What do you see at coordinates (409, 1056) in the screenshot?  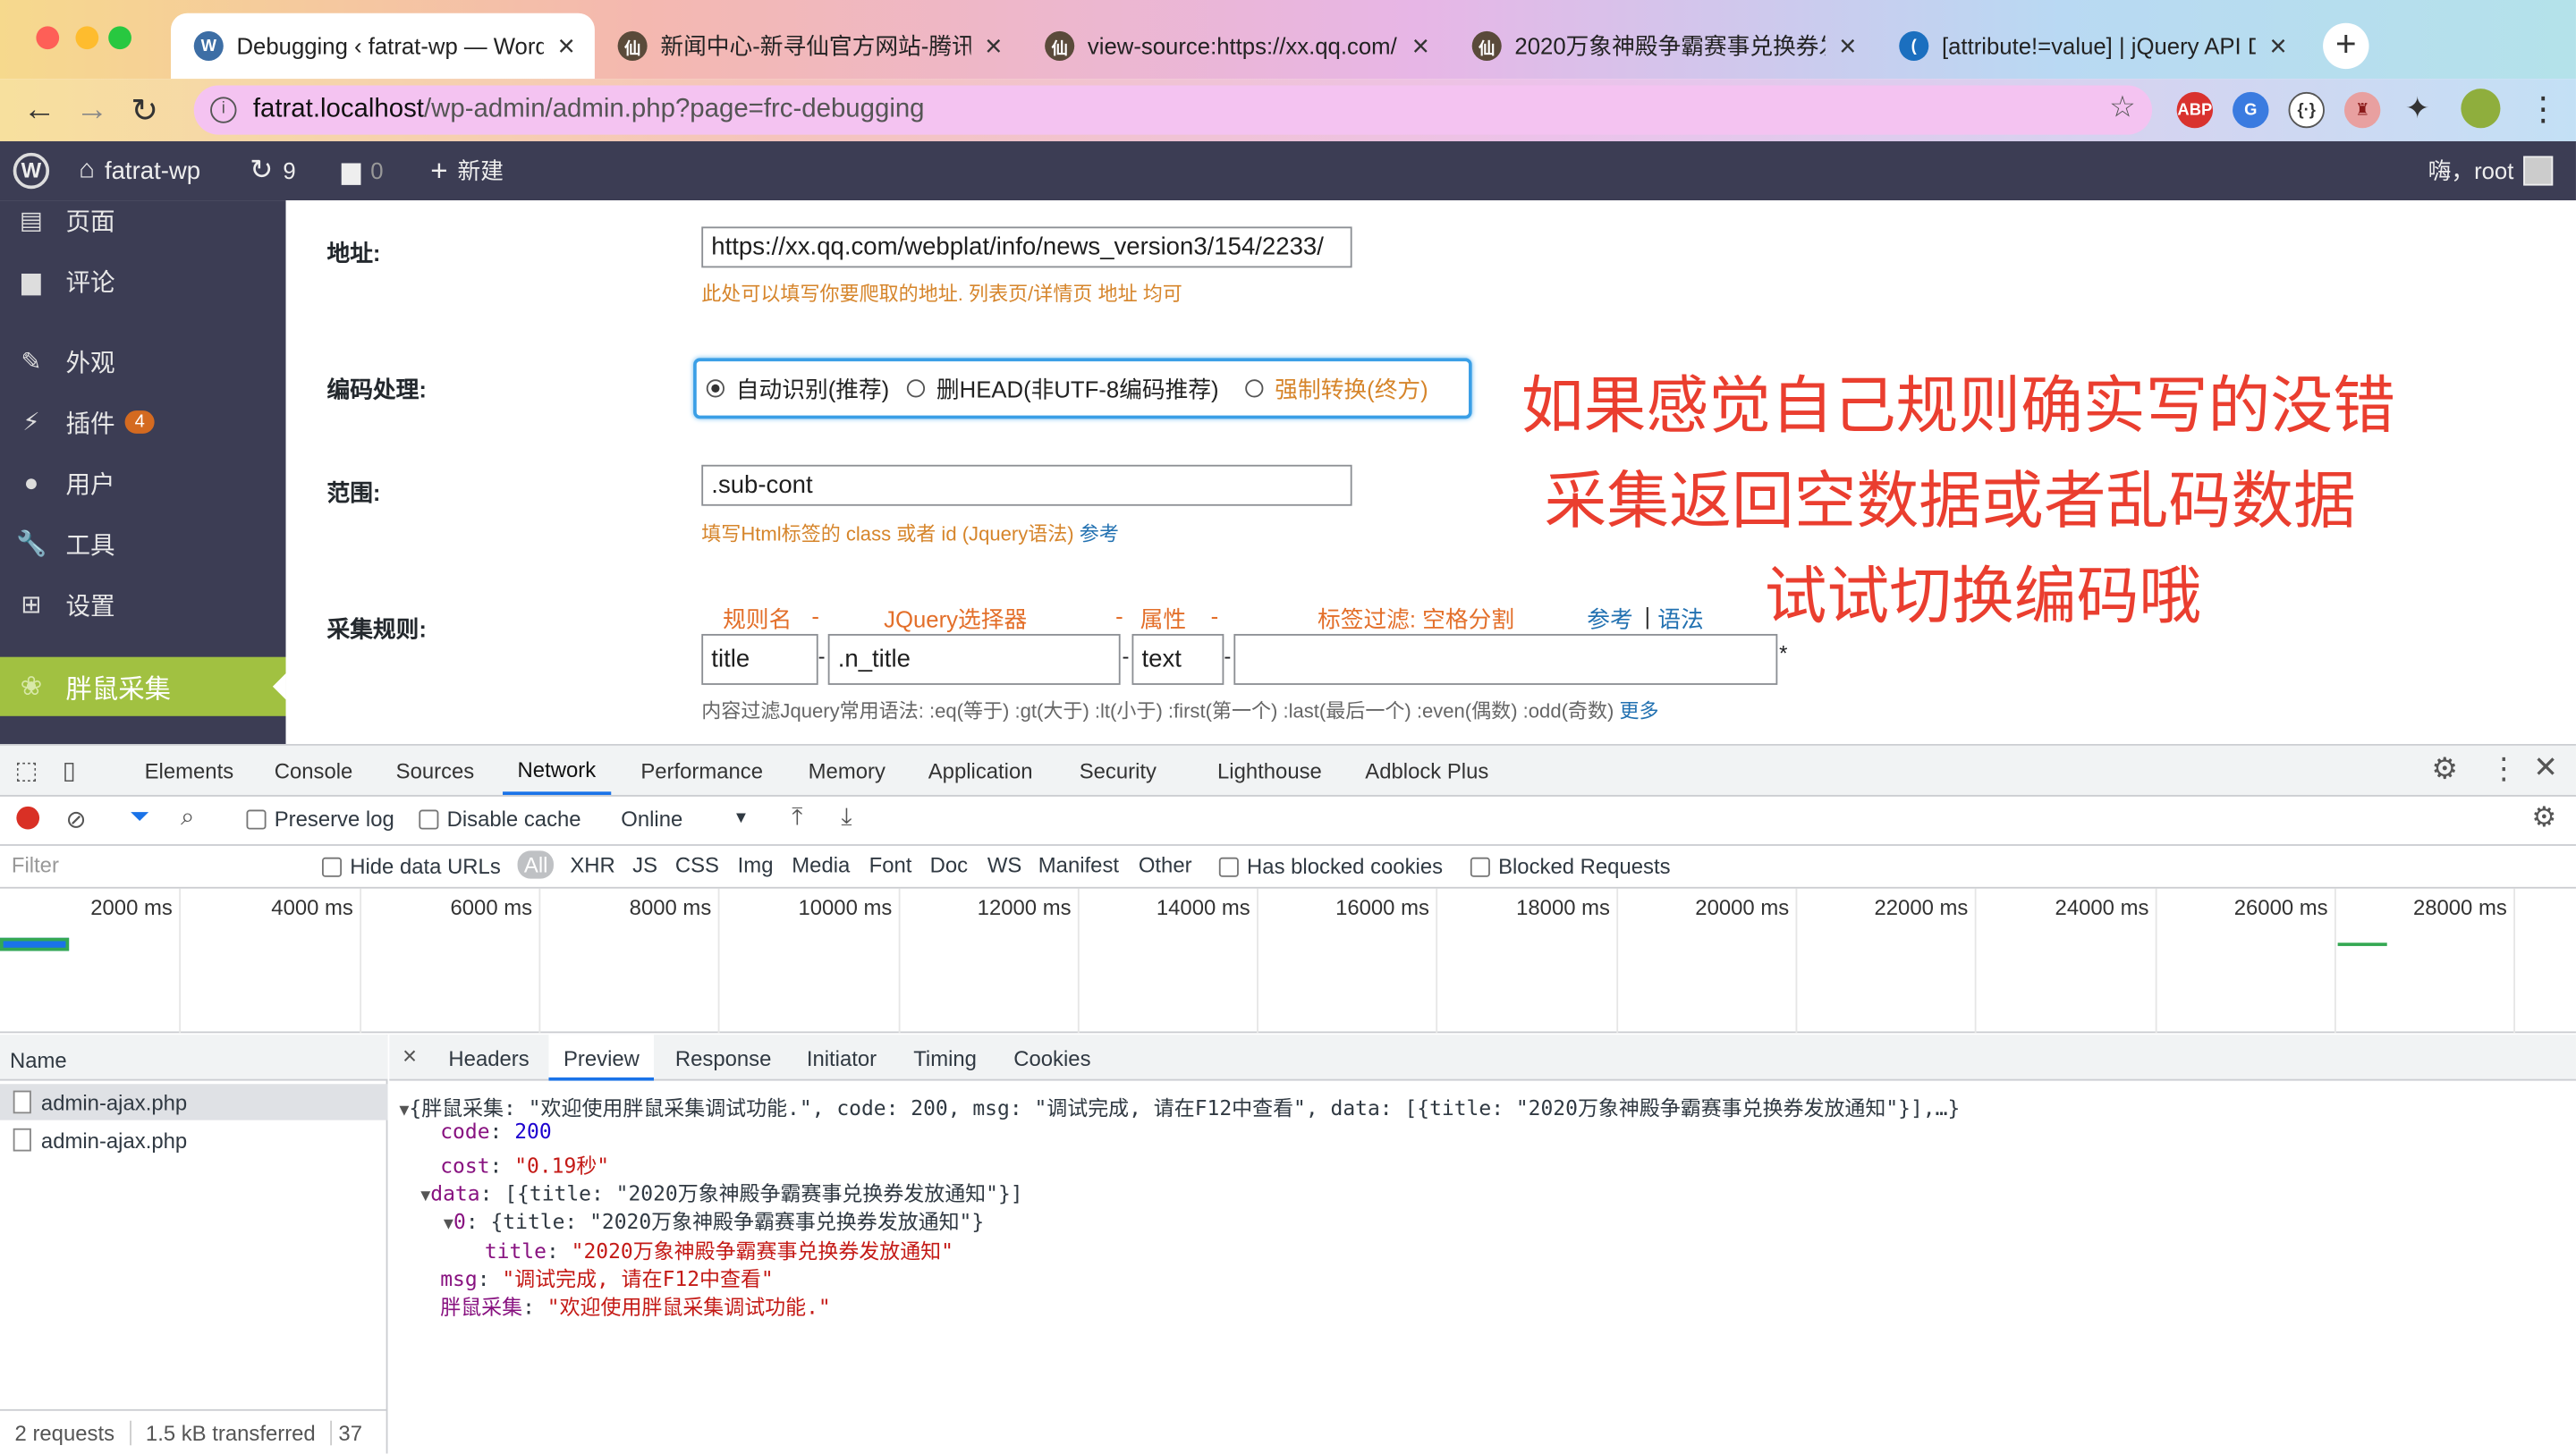 I see `close-detail-icon: ×` at bounding box center [409, 1056].